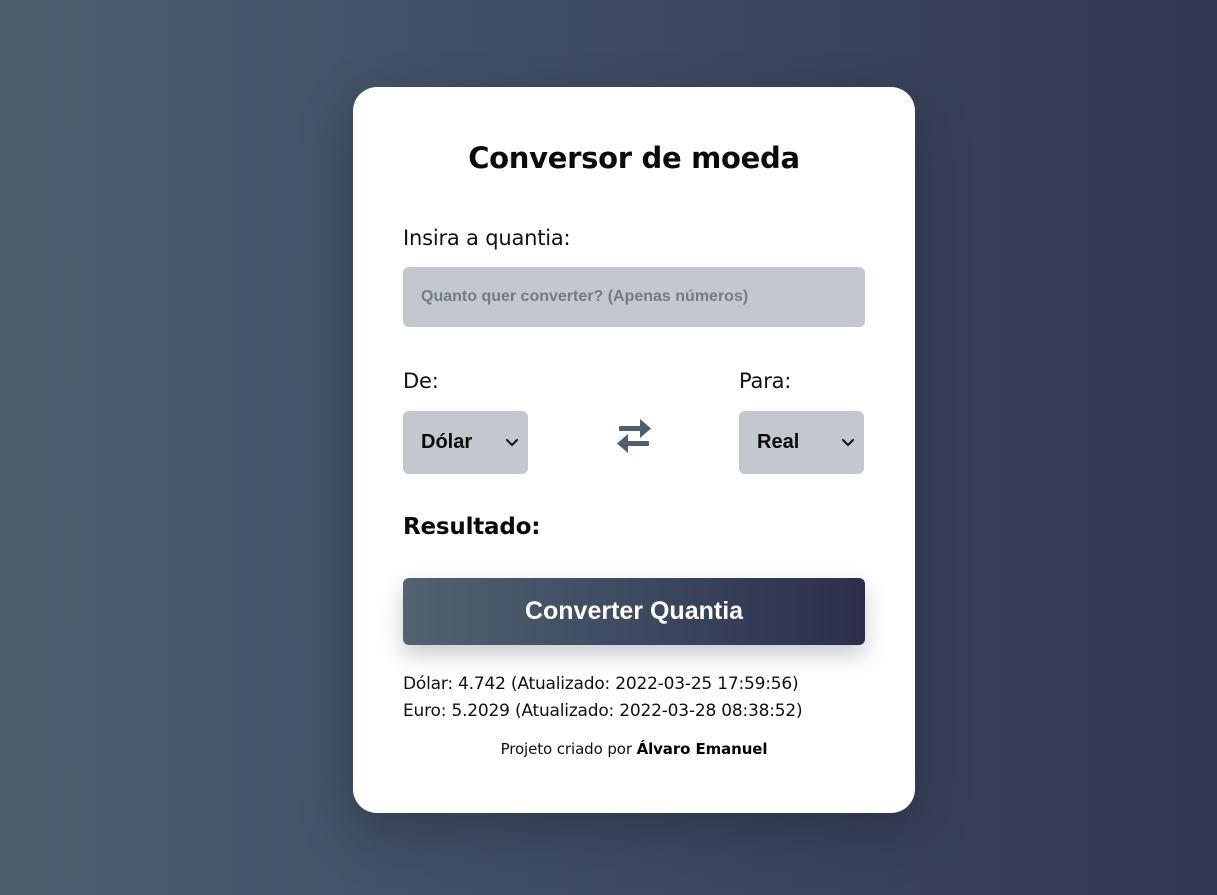 The image size is (1217, 895). I want to click on from-currency-select: Dólar, so click(465, 442).